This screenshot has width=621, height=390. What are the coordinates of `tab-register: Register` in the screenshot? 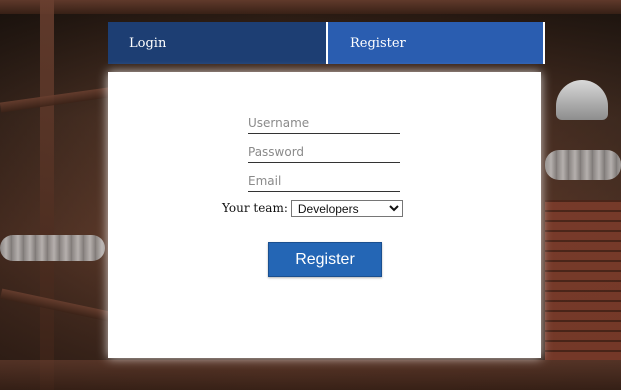 It's located at (435, 43).